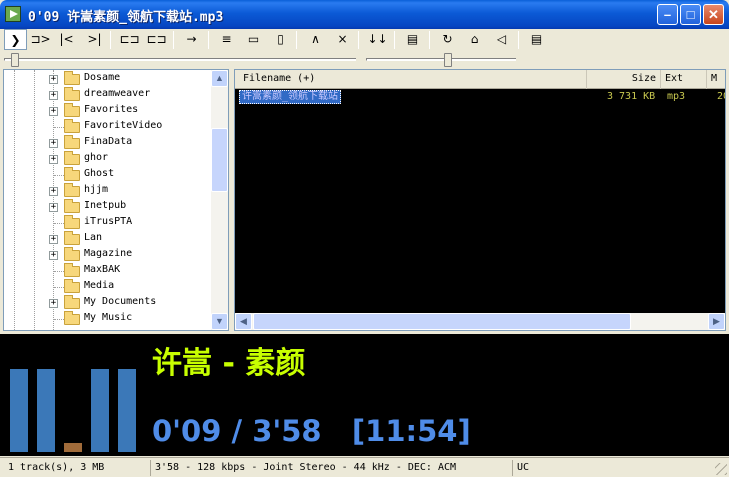 The image size is (729, 477). Describe the element at coordinates (377, 39) in the screenshot. I see `sort-button: ↓↓` at that location.